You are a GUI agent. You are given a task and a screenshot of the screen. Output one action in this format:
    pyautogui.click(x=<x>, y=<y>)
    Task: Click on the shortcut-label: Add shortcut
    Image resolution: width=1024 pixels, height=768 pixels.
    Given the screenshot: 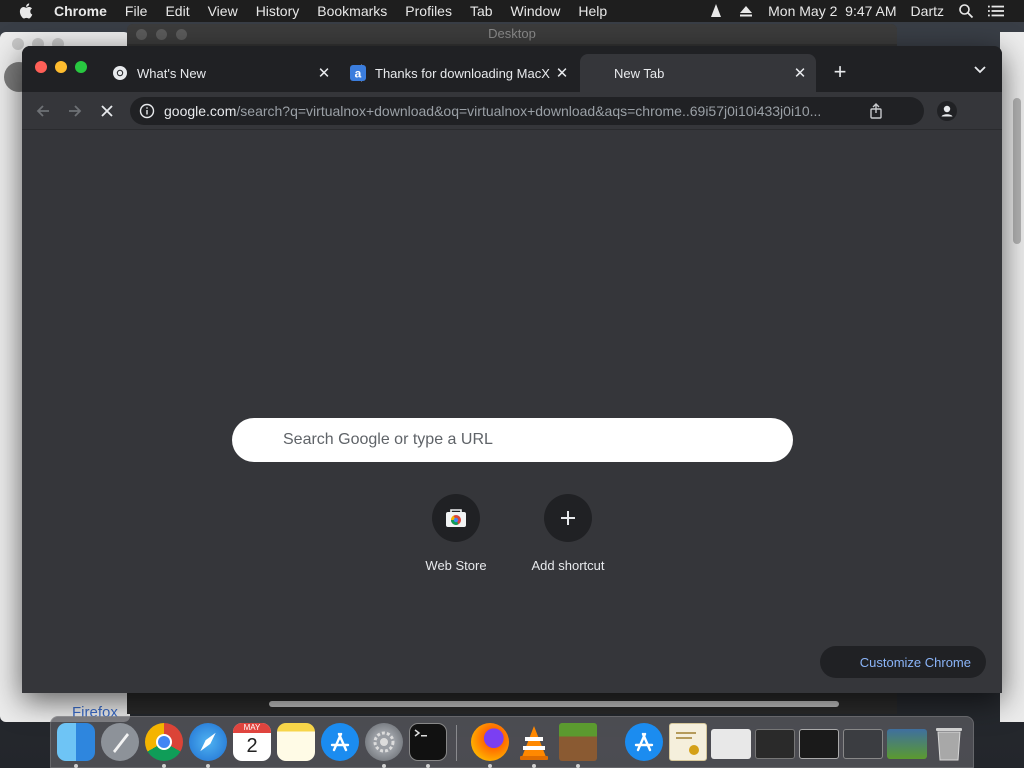 What is the action you would take?
    pyautogui.click(x=568, y=565)
    